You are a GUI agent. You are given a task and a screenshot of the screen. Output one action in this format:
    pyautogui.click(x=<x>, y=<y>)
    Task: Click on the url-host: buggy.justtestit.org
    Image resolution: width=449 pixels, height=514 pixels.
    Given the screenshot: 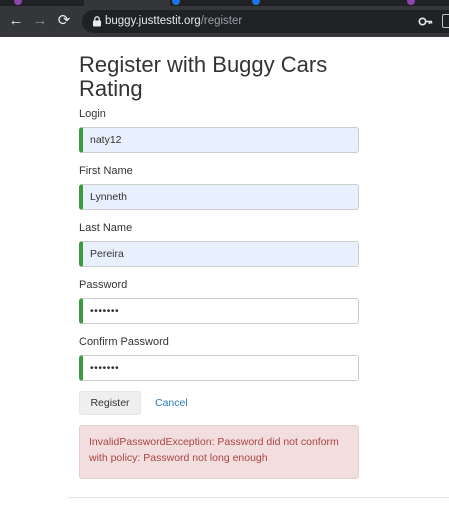 What is the action you would take?
    pyautogui.click(x=153, y=21)
    